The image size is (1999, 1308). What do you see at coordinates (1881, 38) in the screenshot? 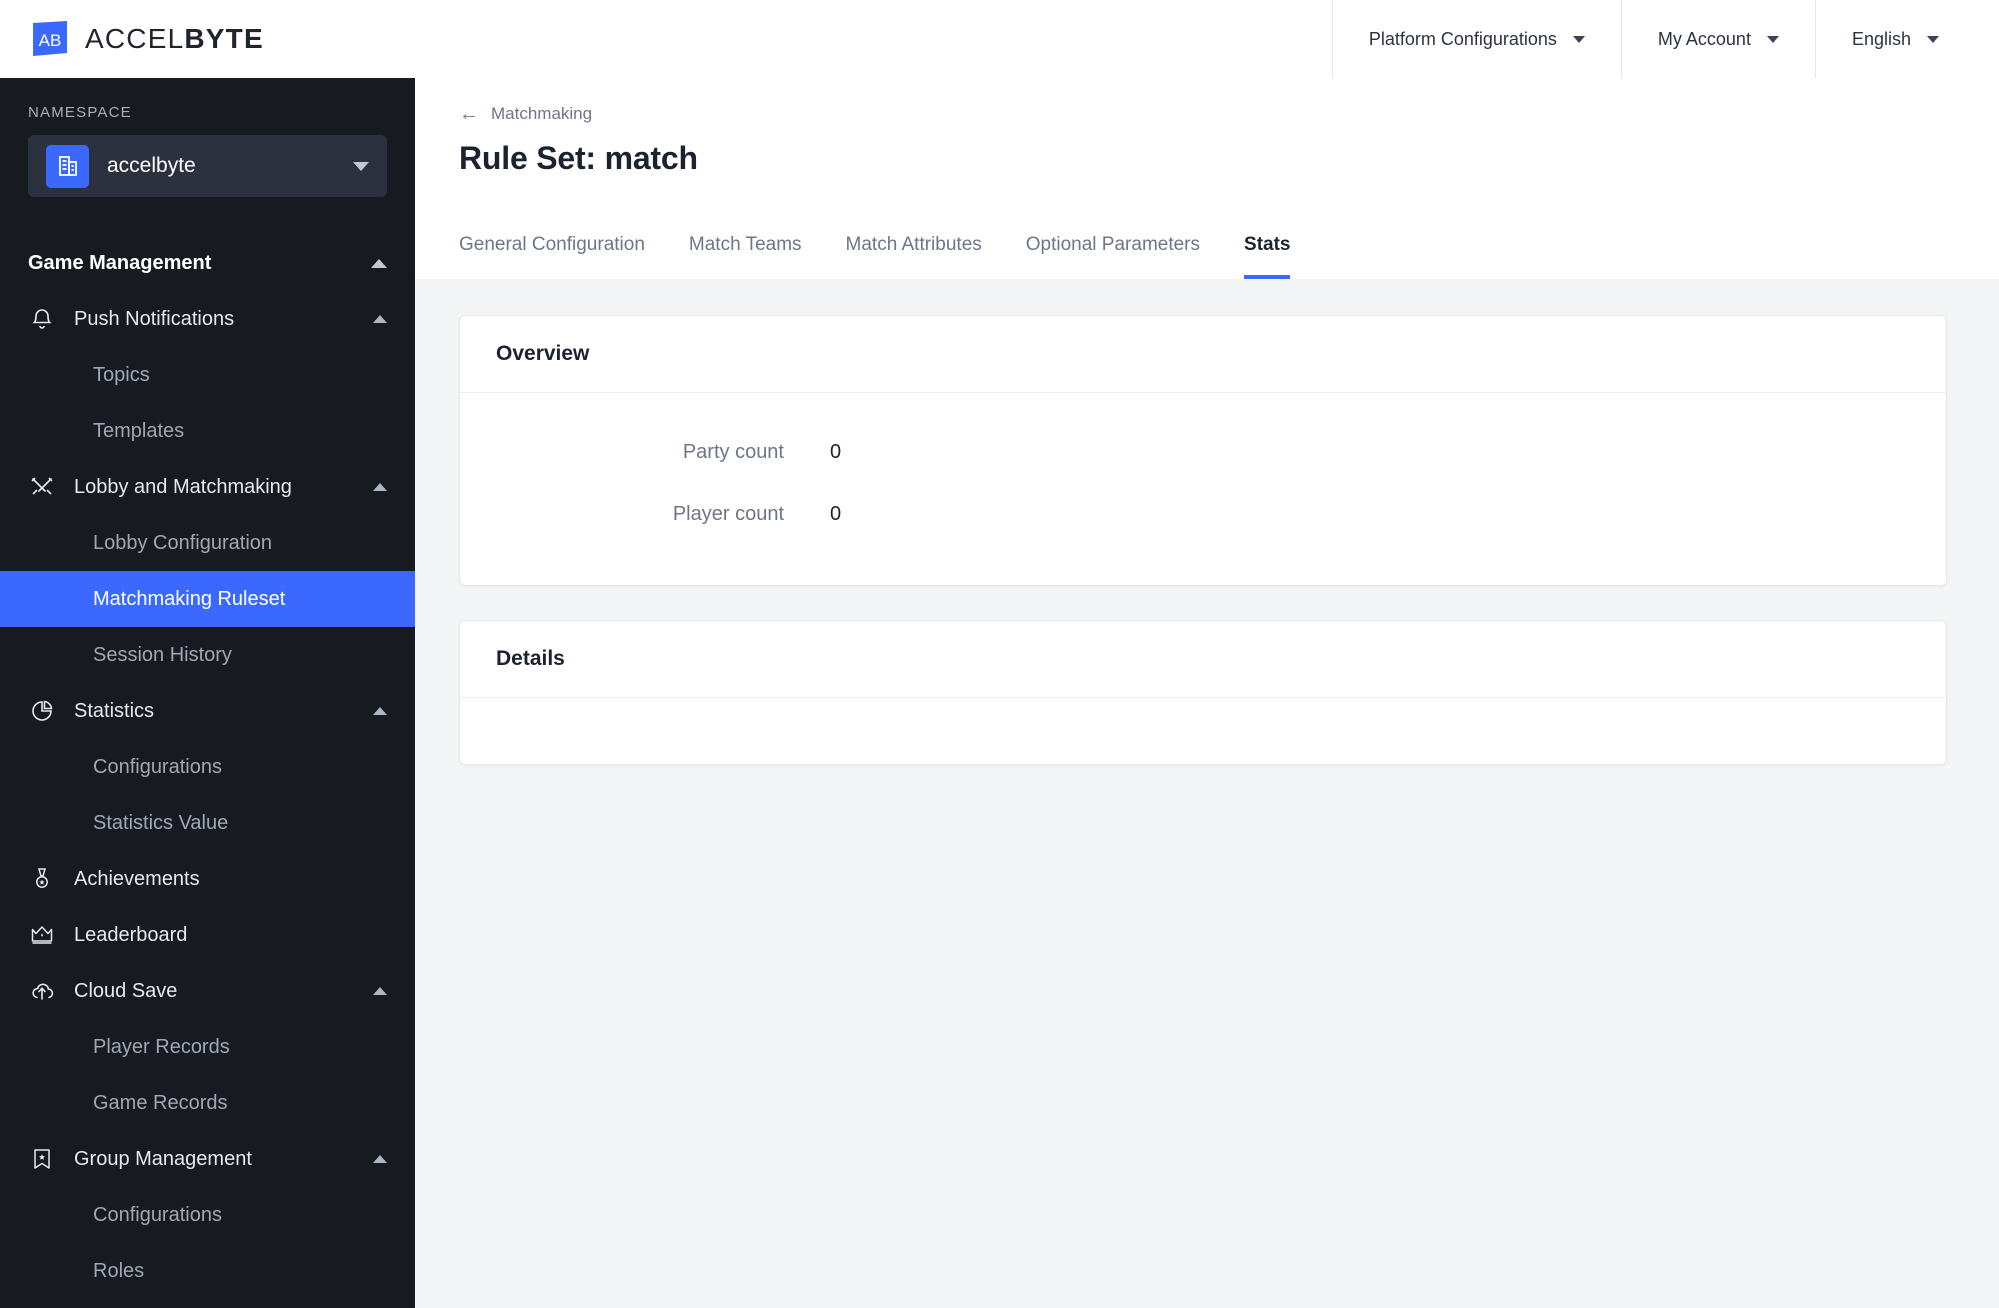
I see `language-label: English` at bounding box center [1881, 38].